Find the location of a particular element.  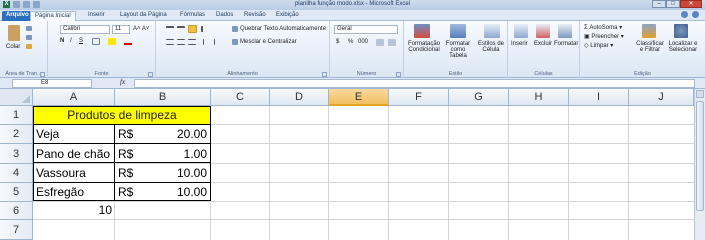

wrap-text-button: Quebrar Texto Automaticamente is located at coordinates (283, 29).